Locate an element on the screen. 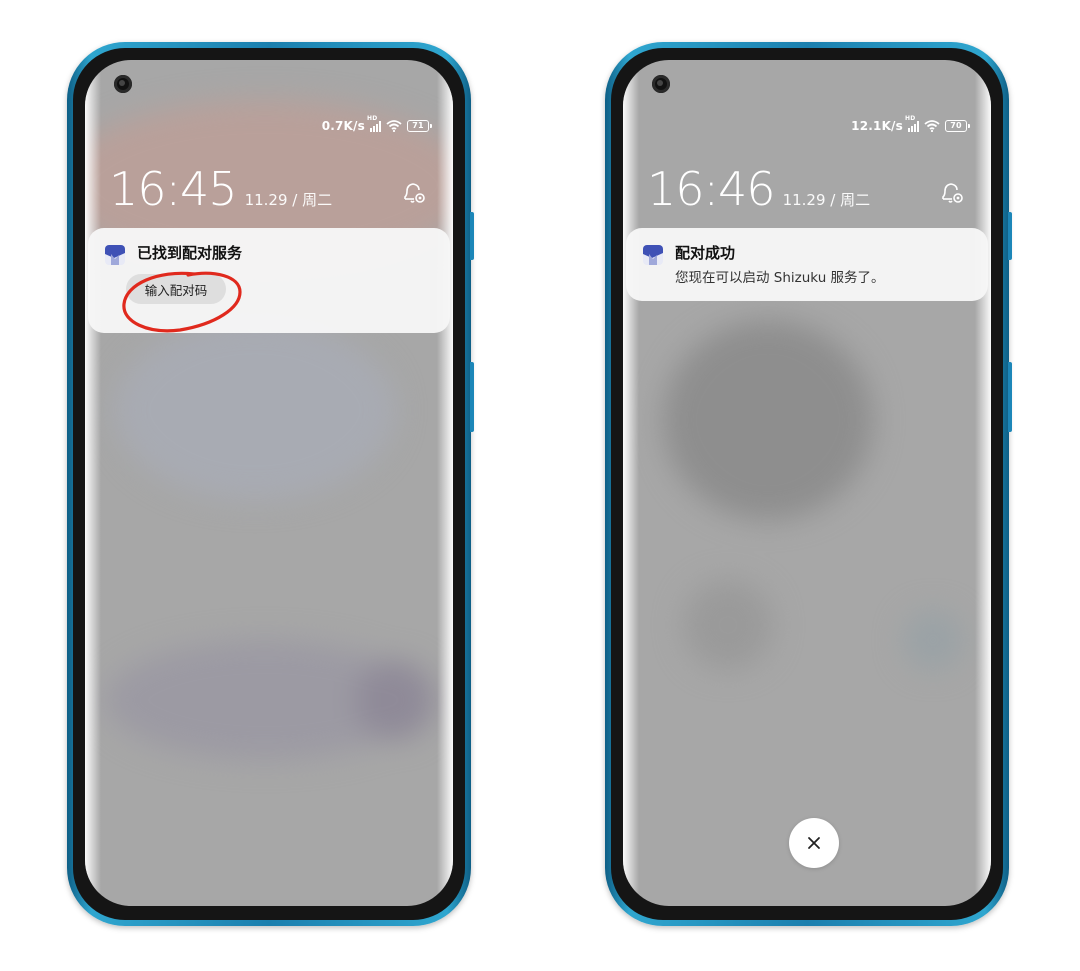  notification-card: 配对成功 您现在可以启动 Shizuku 服务了。 is located at coordinates (807, 264).